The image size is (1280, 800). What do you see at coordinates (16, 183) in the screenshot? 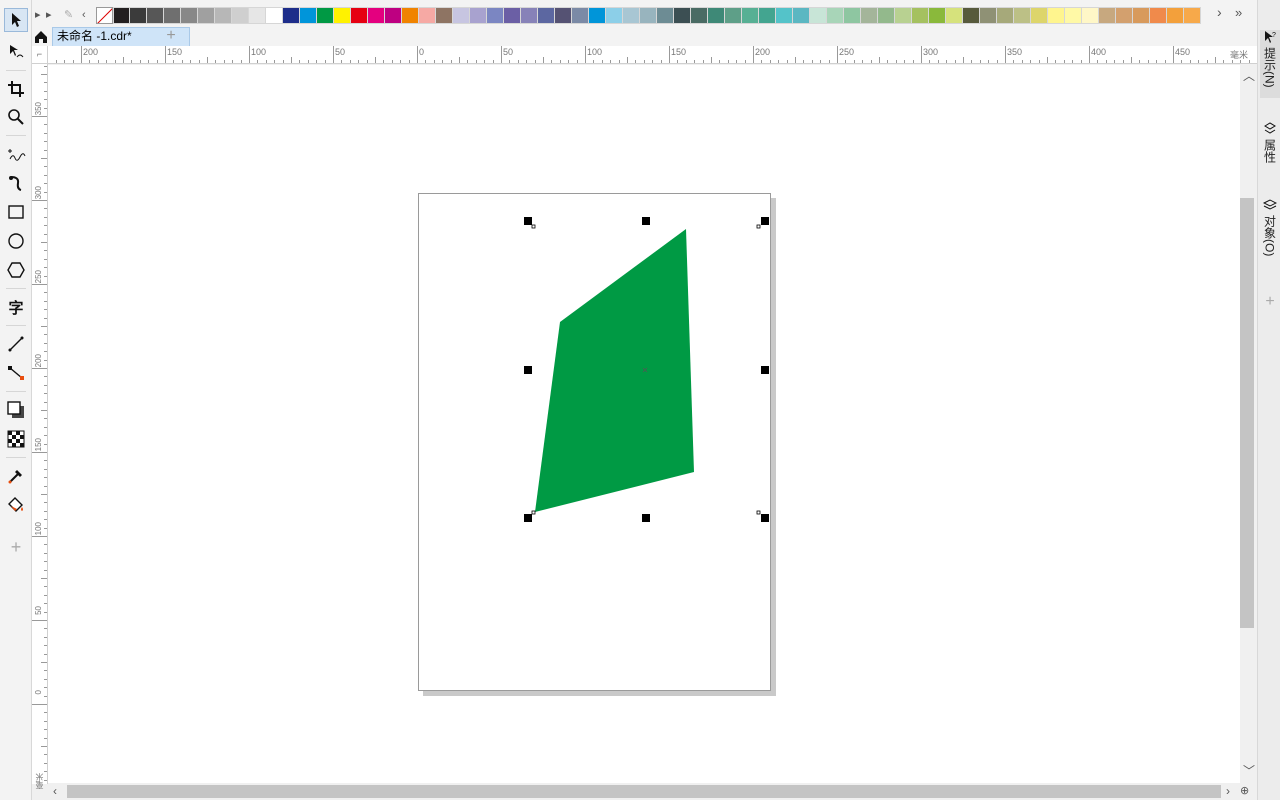
I see `artistic-media-tool` at bounding box center [16, 183].